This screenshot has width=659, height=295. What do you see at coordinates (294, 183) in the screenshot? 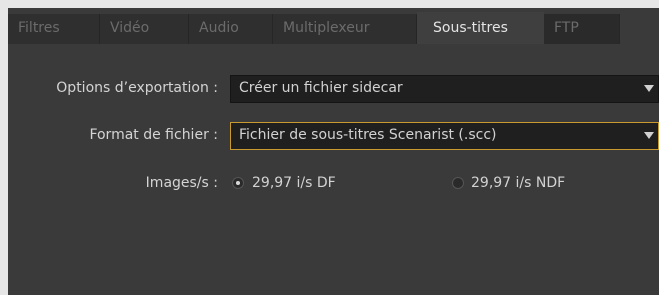
I see `radio-label-df: 29,97 i/s DF` at bounding box center [294, 183].